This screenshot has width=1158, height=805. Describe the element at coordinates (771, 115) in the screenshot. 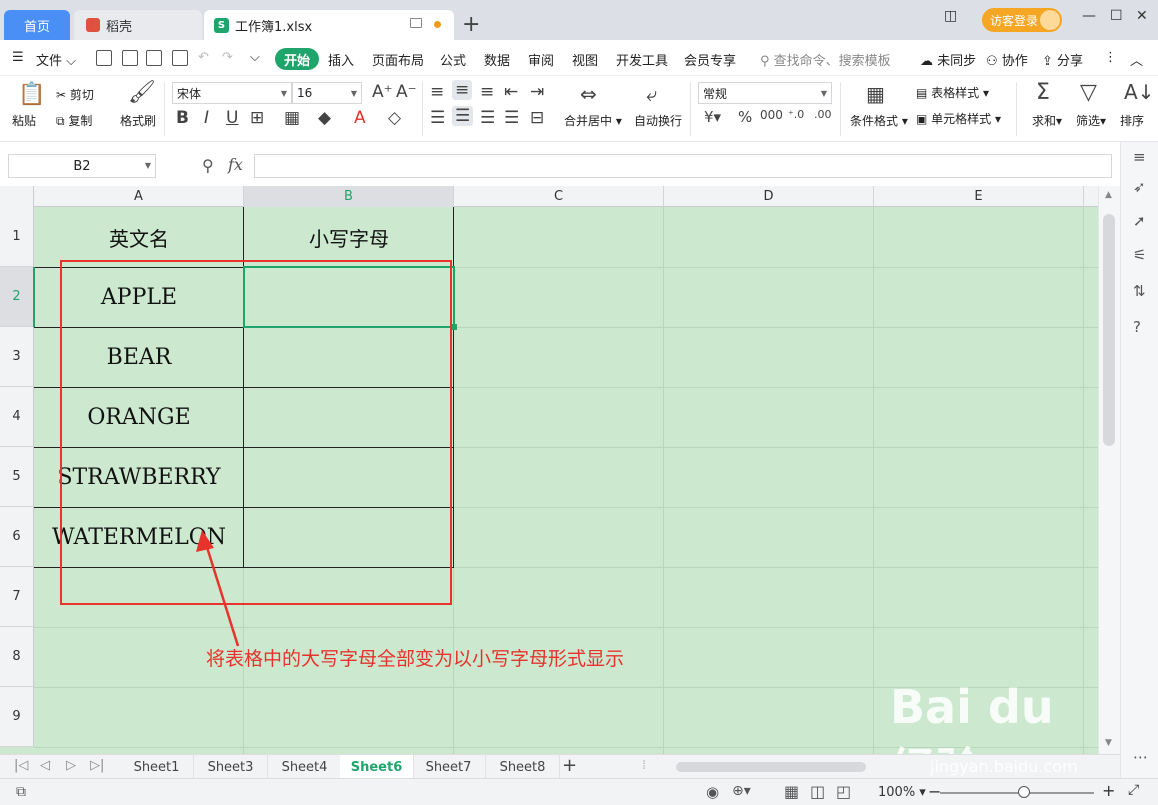

I see `thousands-icon: 000` at that location.